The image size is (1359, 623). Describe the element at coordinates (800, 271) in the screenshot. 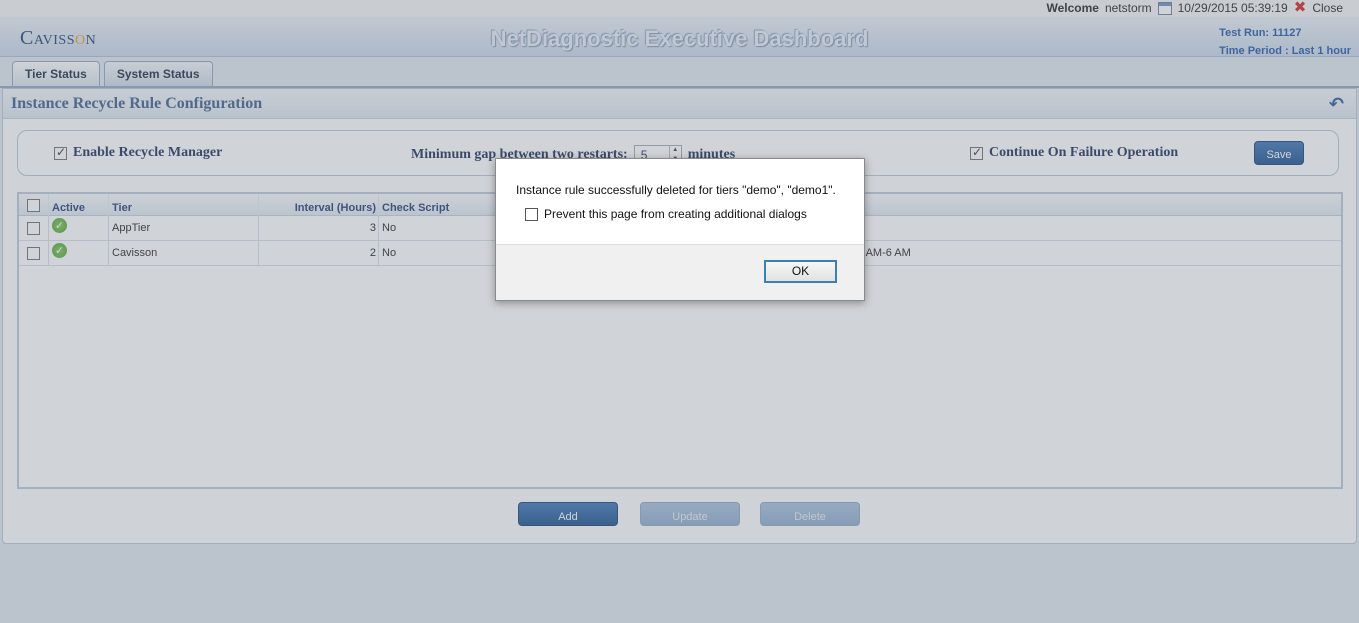

I see `ok-button: OK` at that location.